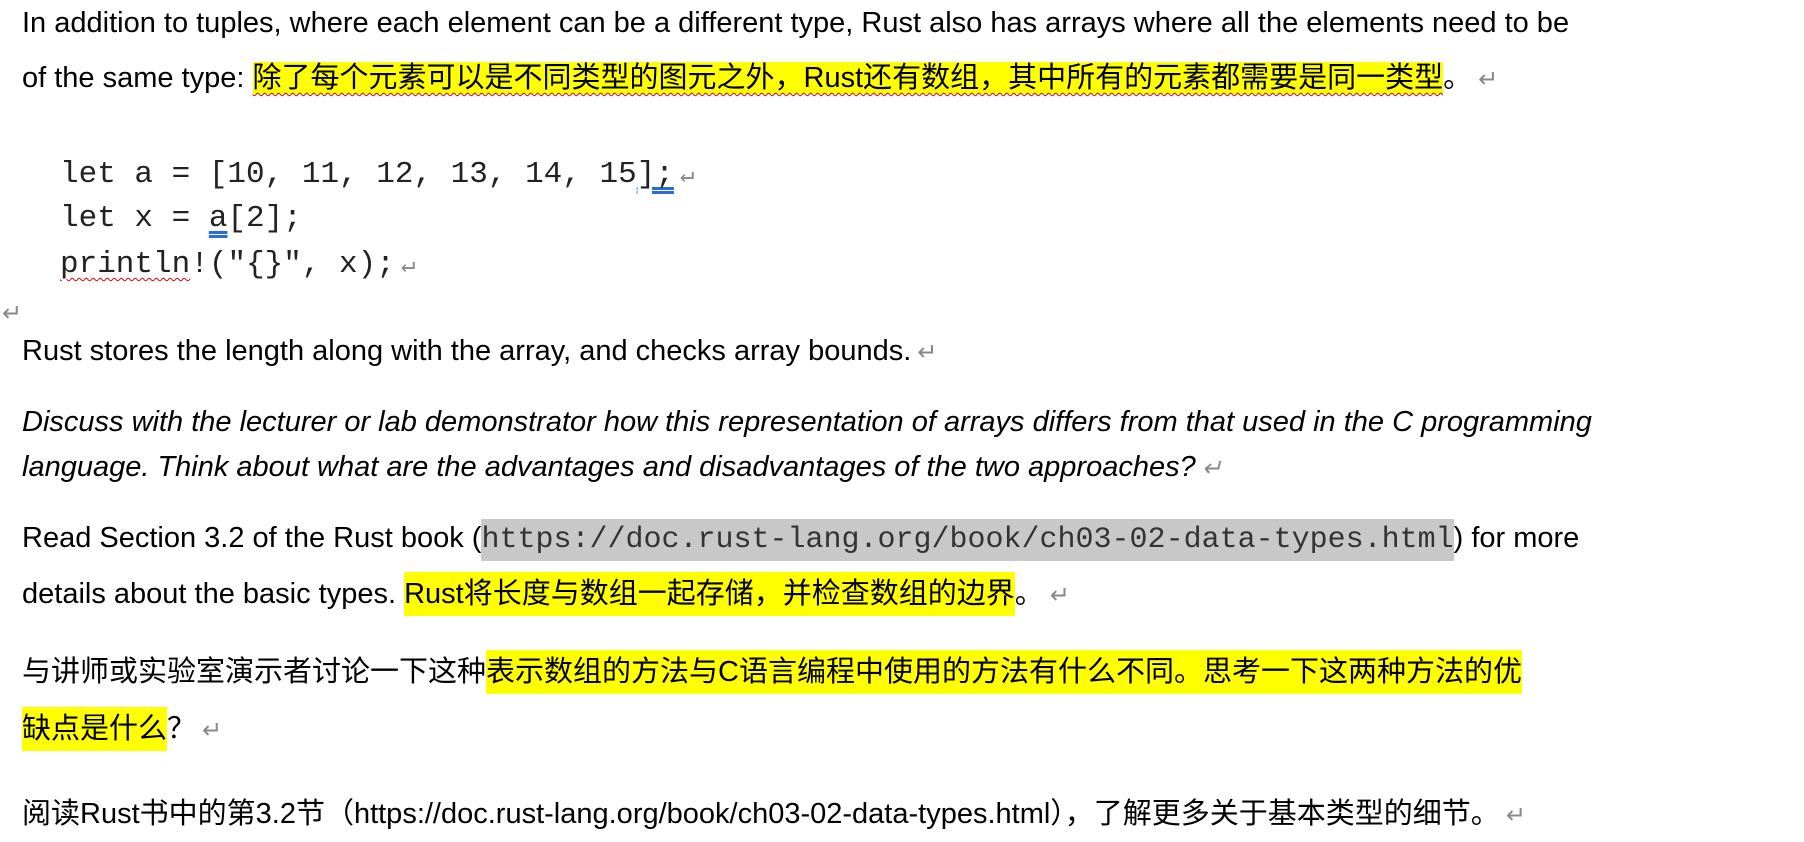  I want to click on code-line-3: println!("{}", x); ↵, so click(237, 266).